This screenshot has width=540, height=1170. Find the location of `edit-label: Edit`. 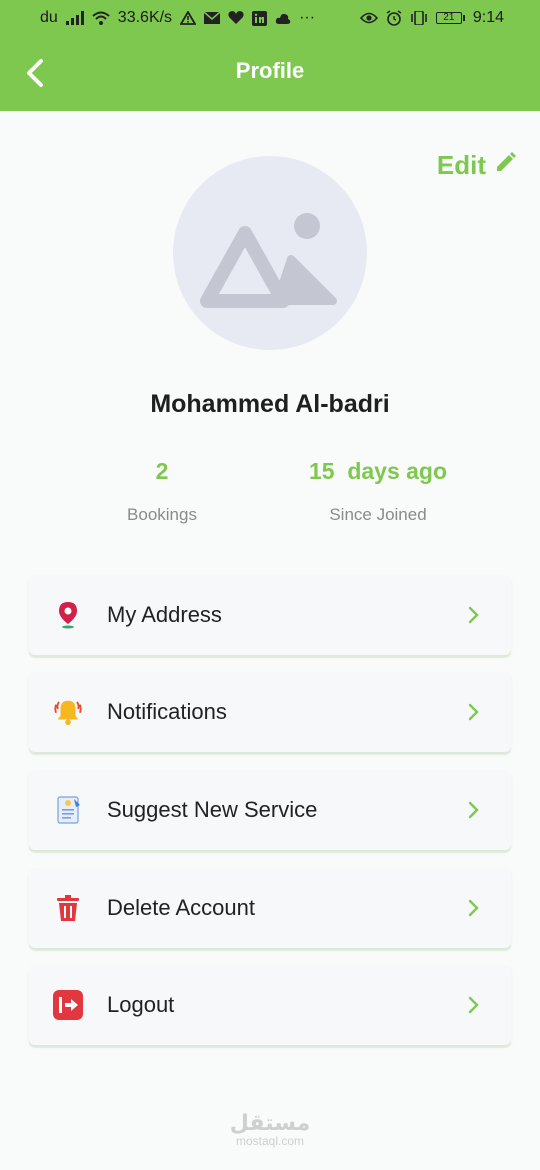

edit-label: Edit is located at coordinates (461, 165).